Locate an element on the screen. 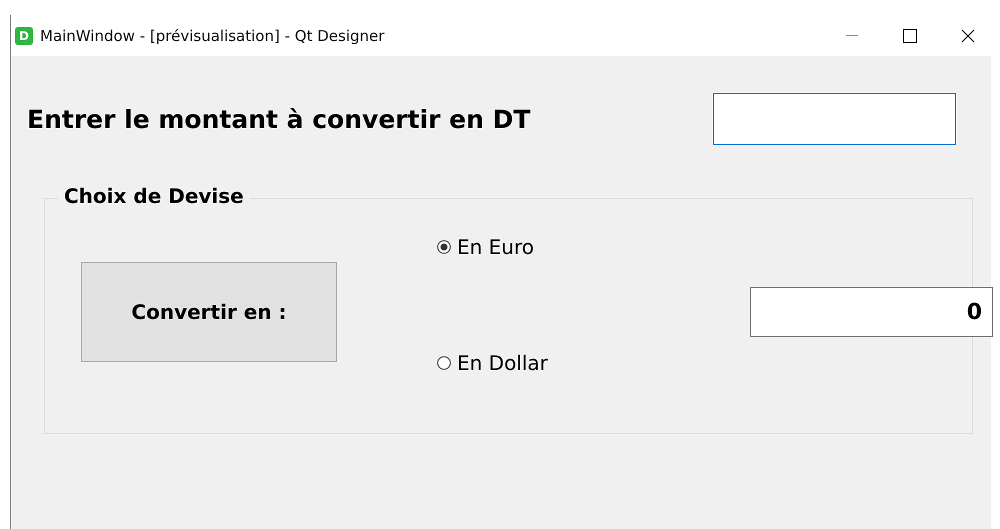 This screenshot has width=1000, height=529. minimize-icon is located at coordinates (852, 35).